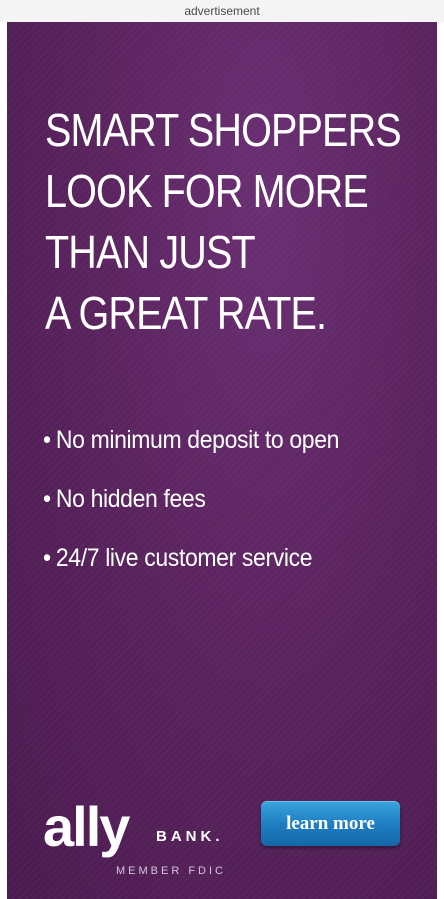 This screenshot has height=899, width=444. I want to click on feature-item: • No hidden fees, so click(222, 508).